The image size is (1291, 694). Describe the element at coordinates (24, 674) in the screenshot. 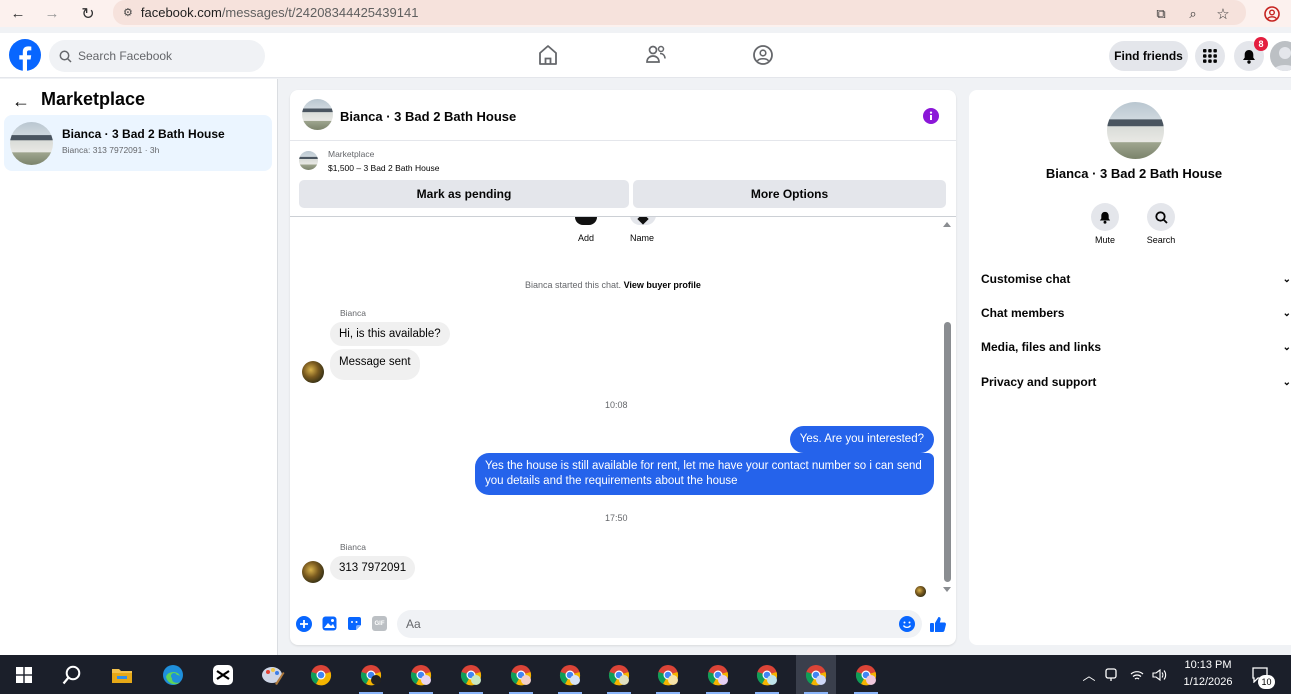

I see `windows-start-icon` at that location.